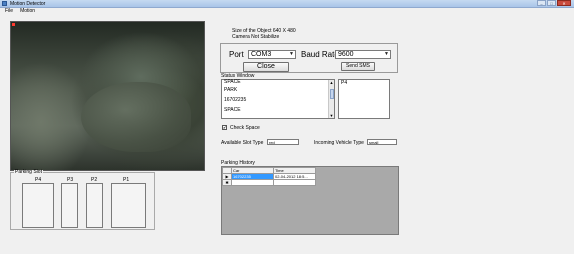 The image size is (574, 254). I want to click on status-item: 16702235, so click(279, 100).